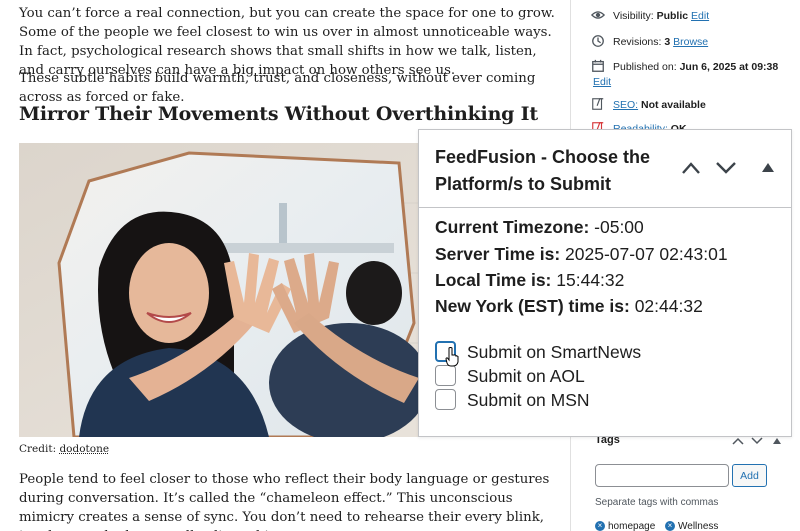 This screenshot has height=531, width=800. I want to click on server-time-line: Server Time is: 2025-07-07 02:43:01, so click(581, 254).